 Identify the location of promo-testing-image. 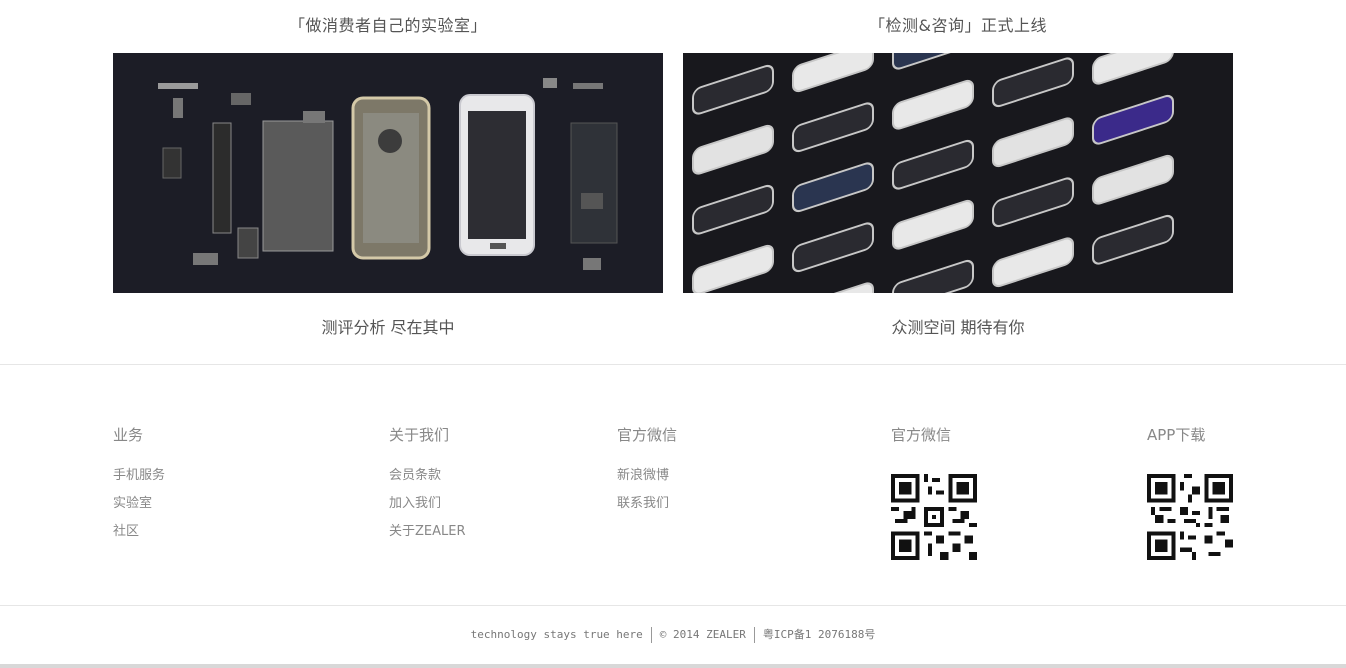
(958, 173).